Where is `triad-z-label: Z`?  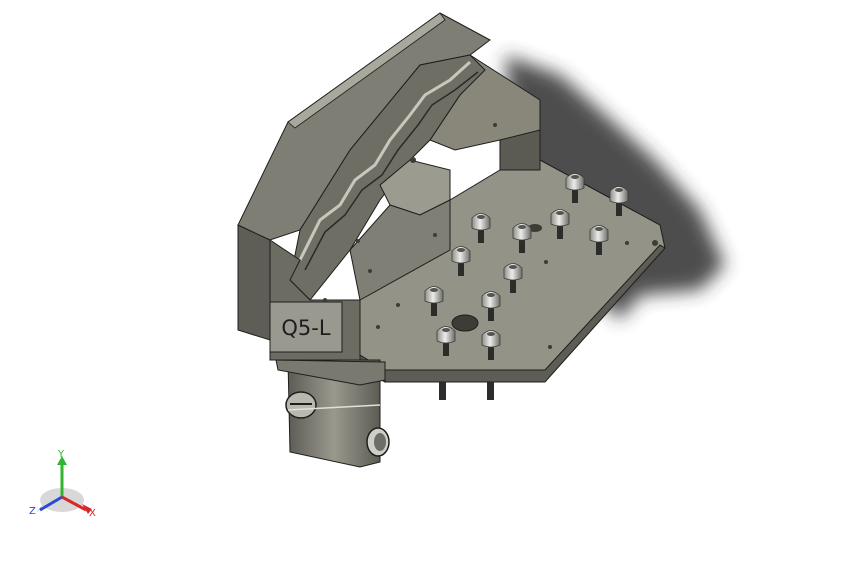 triad-z-label: Z is located at coordinates (32, 511).